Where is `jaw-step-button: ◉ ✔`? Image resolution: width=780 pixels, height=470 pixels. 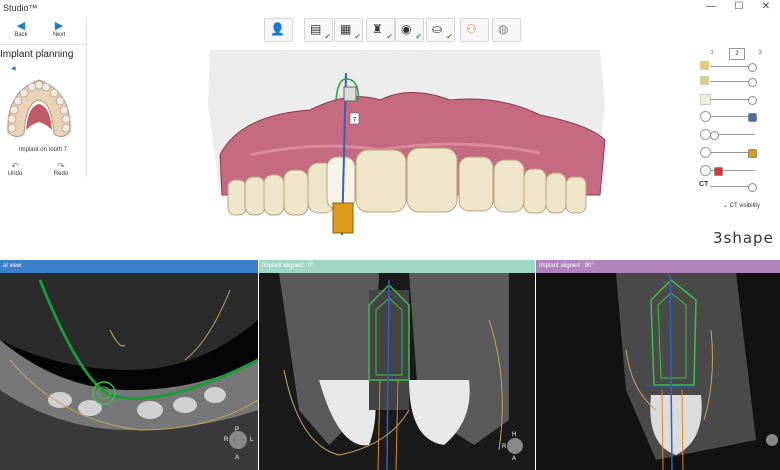
jaw-step-button: ◉ ✔ is located at coordinates (409, 30).